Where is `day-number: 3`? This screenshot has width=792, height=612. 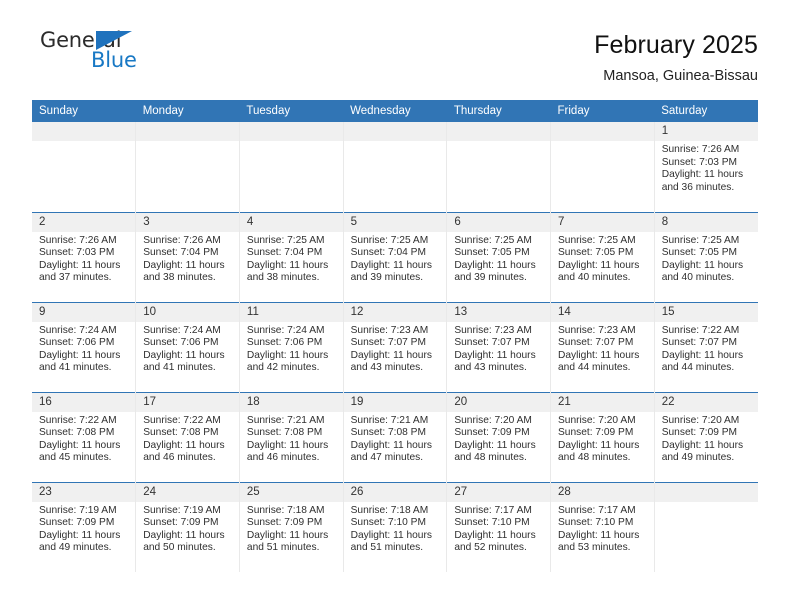
day-number: 3 is located at coordinates (187, 222).